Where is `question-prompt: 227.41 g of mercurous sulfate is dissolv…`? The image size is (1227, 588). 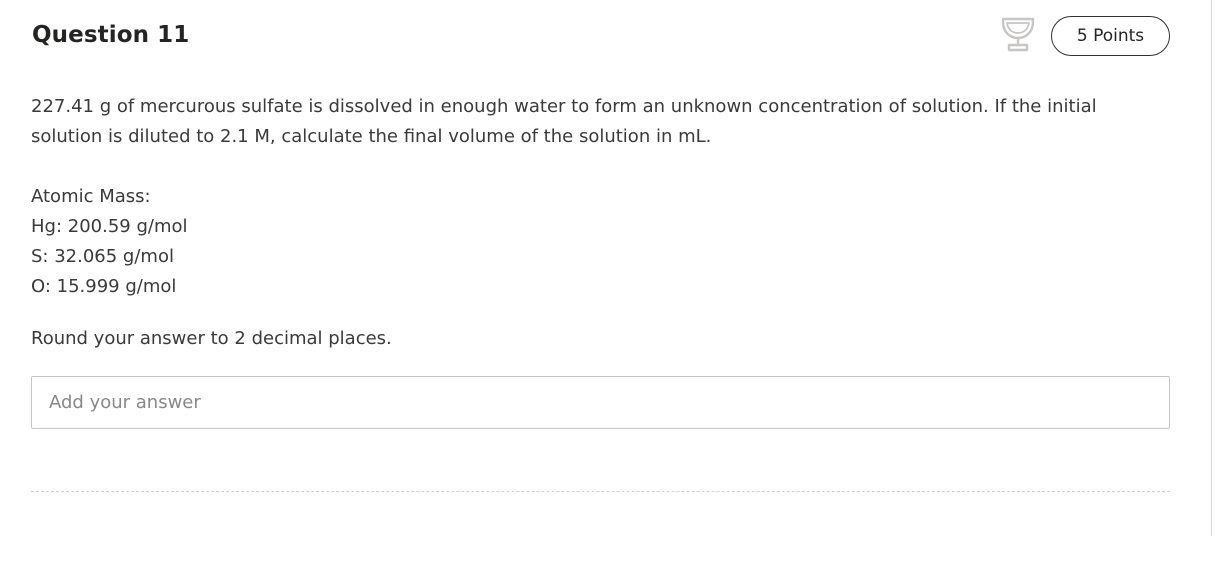 question-prompt: 227.41 g of mercurous sulfate is dissolv… is located at coordinates (564, 121).